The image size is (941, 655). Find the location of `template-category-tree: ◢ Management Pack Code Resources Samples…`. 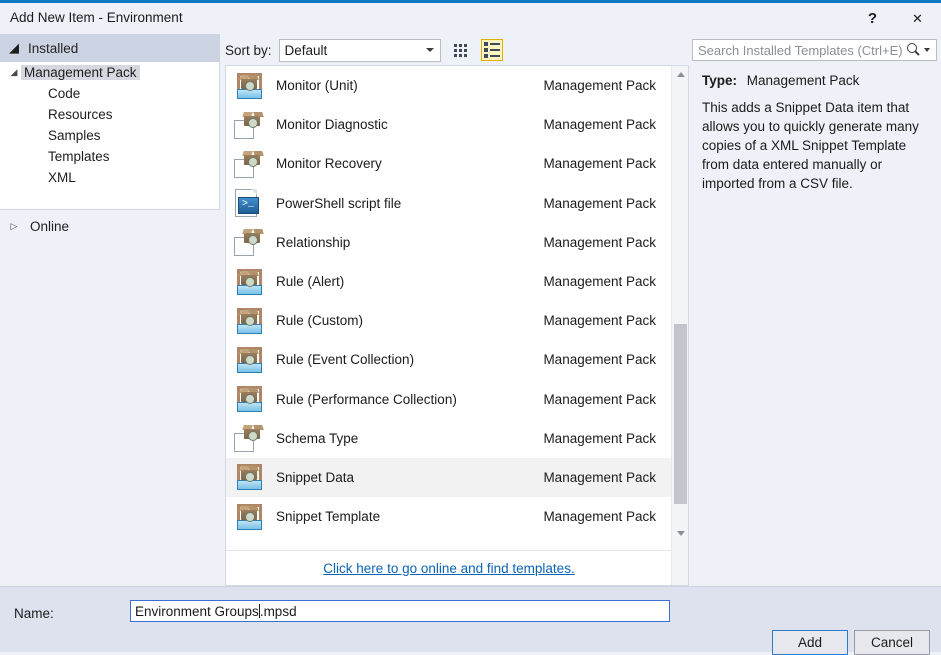

template-category-tree: ◢ Management Pack Code Resources Samples… is located at coordinates (110, 136).